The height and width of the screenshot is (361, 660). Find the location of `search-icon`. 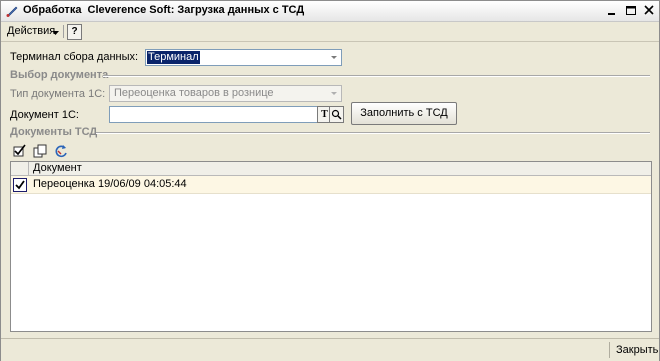

search-icon is located at coordinates (336, 114).